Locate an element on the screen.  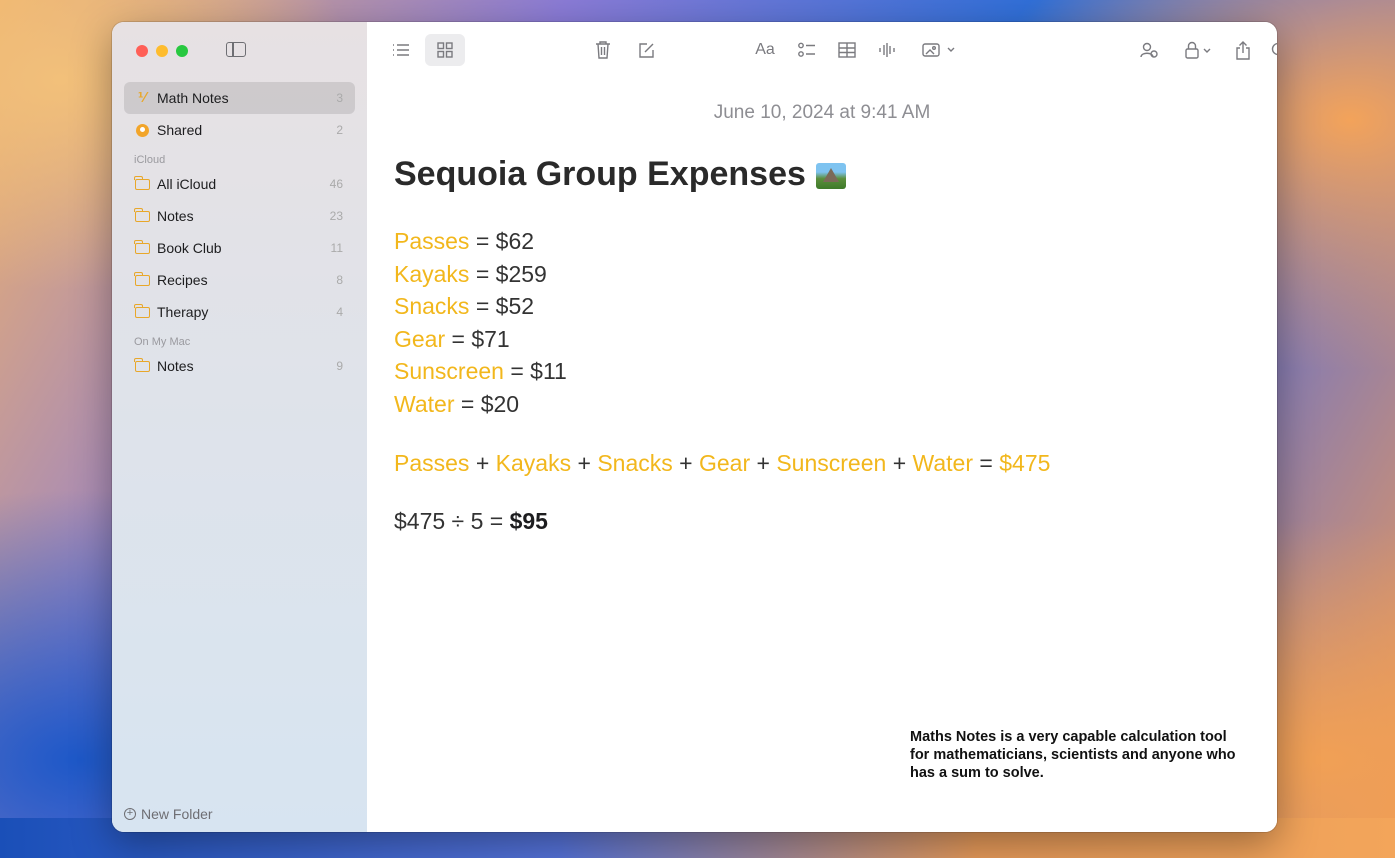
lock-icon is located at coordinates (1199, 50).